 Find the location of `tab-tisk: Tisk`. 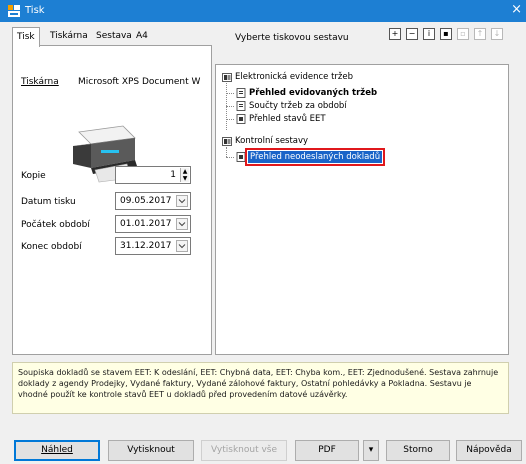

tab-tisk: Tisk is located at coordinates (26, 37).